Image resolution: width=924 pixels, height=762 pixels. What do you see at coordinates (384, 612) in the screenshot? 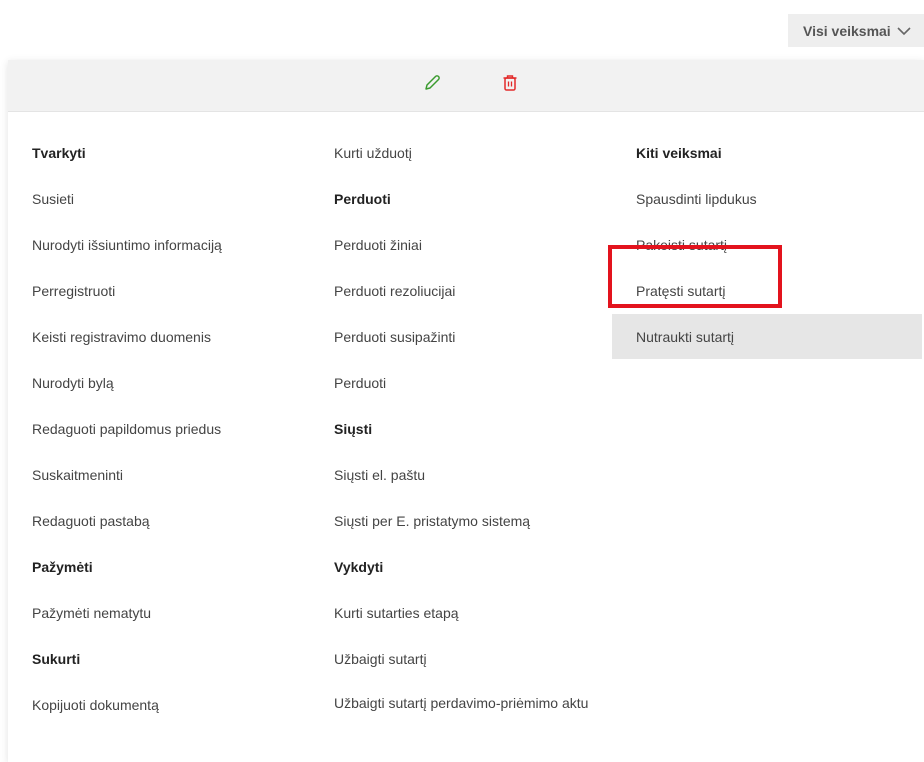
I see `menu-item: Kurti sutarties etapą` at bounding box center [384, 612].